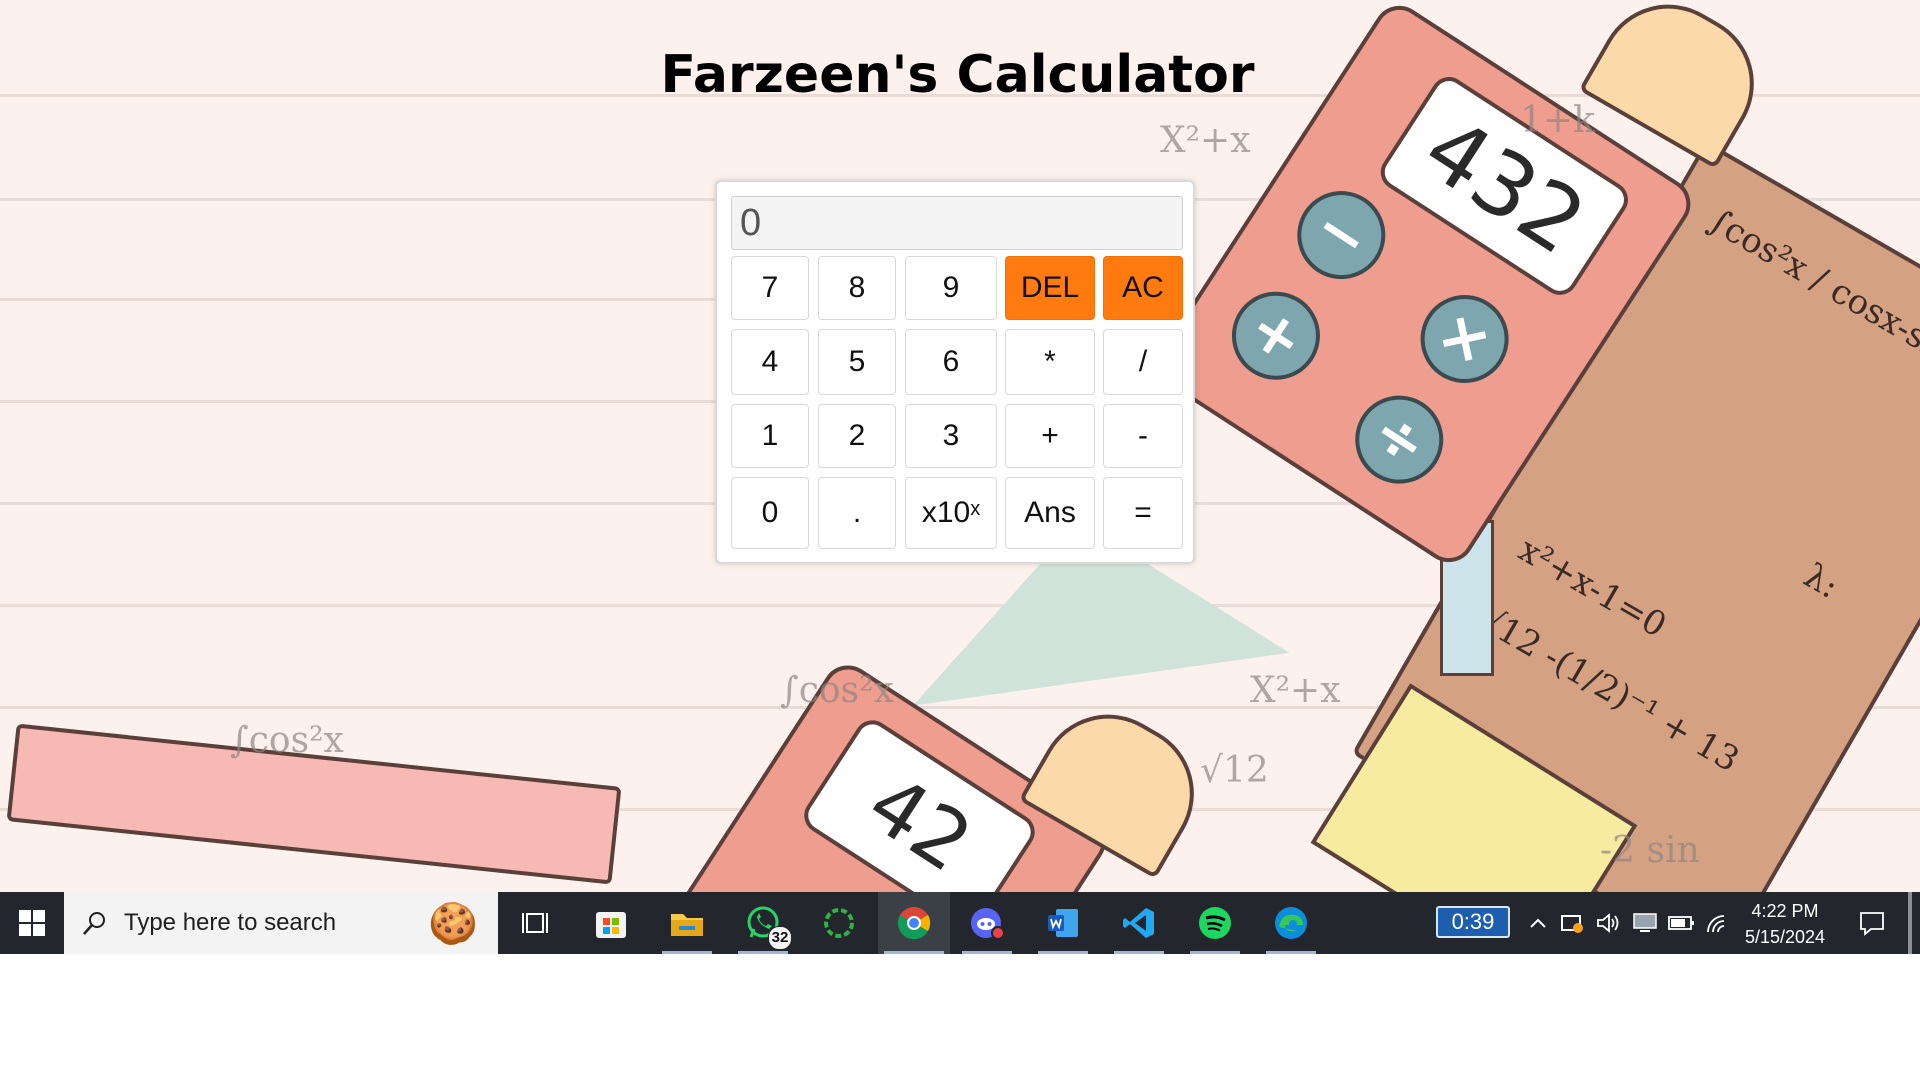  I want to click on notifications-button, so click(1872, 923).